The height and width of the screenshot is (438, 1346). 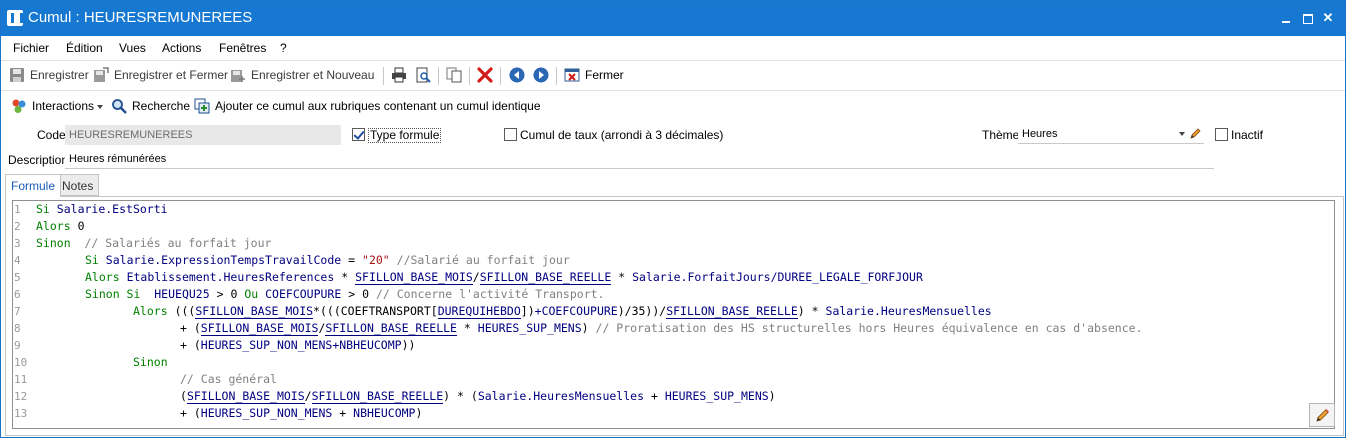 I want to click on edit-formula-button, so click(x=1322, y=415).